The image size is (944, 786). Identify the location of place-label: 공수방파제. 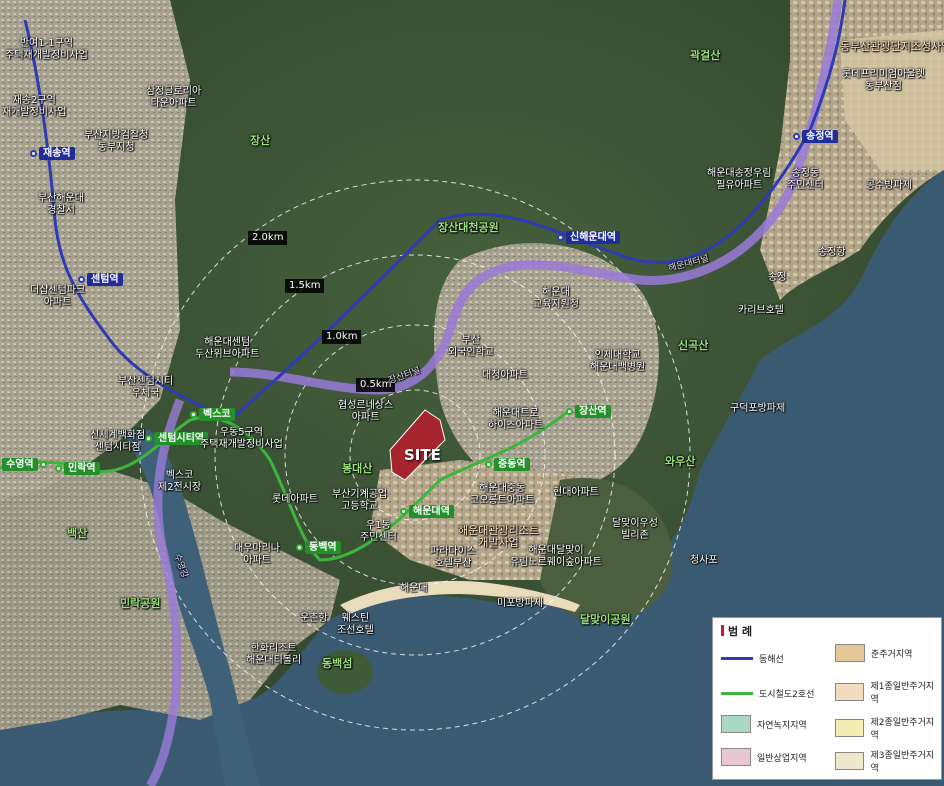
(889, 185).